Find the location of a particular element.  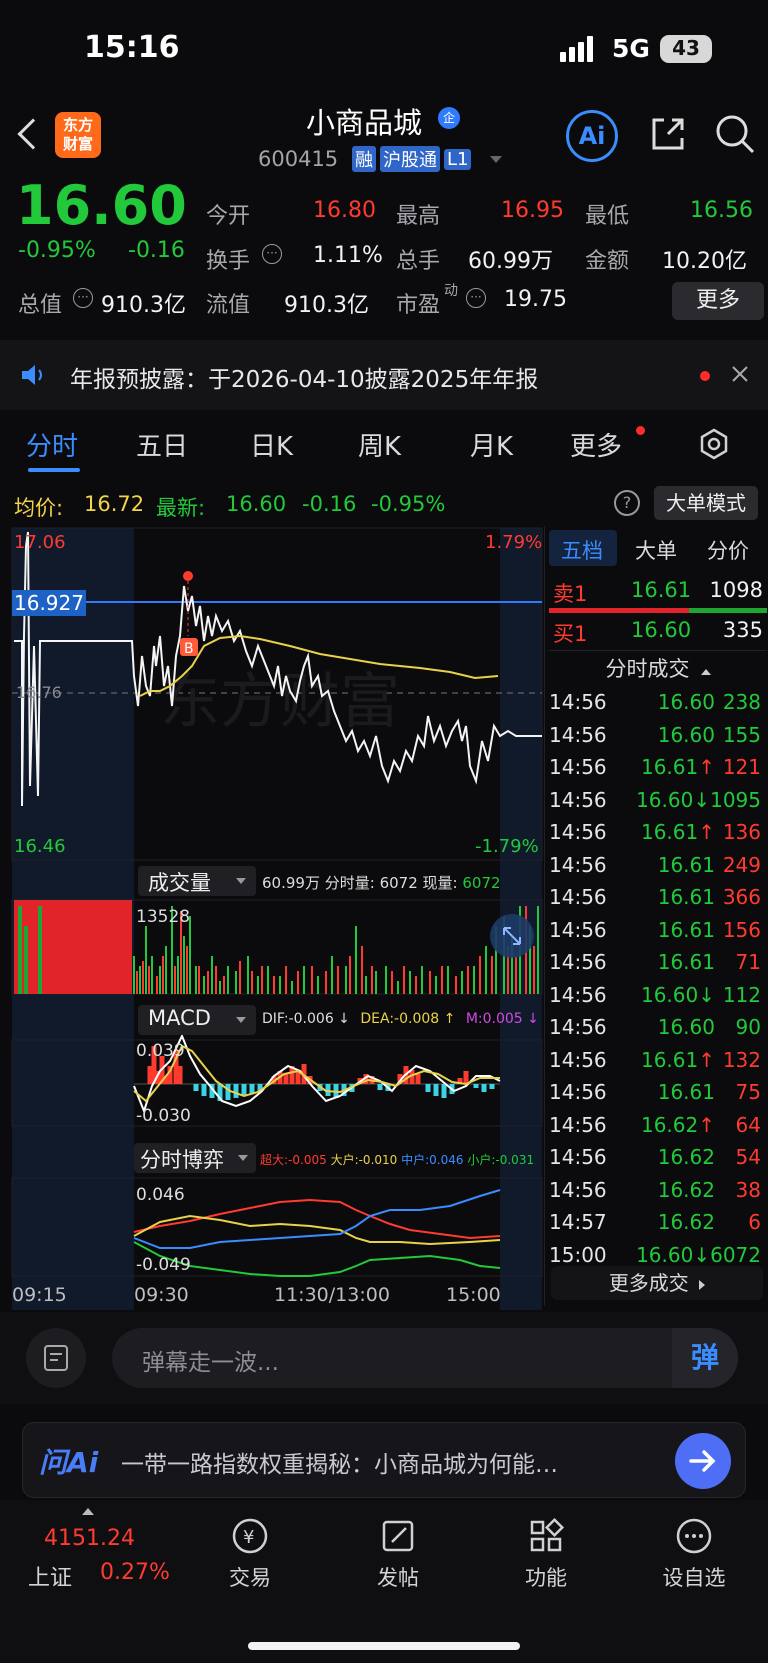

game-l-value: 大户:-0.010 is located at coordinates (364, 1160).